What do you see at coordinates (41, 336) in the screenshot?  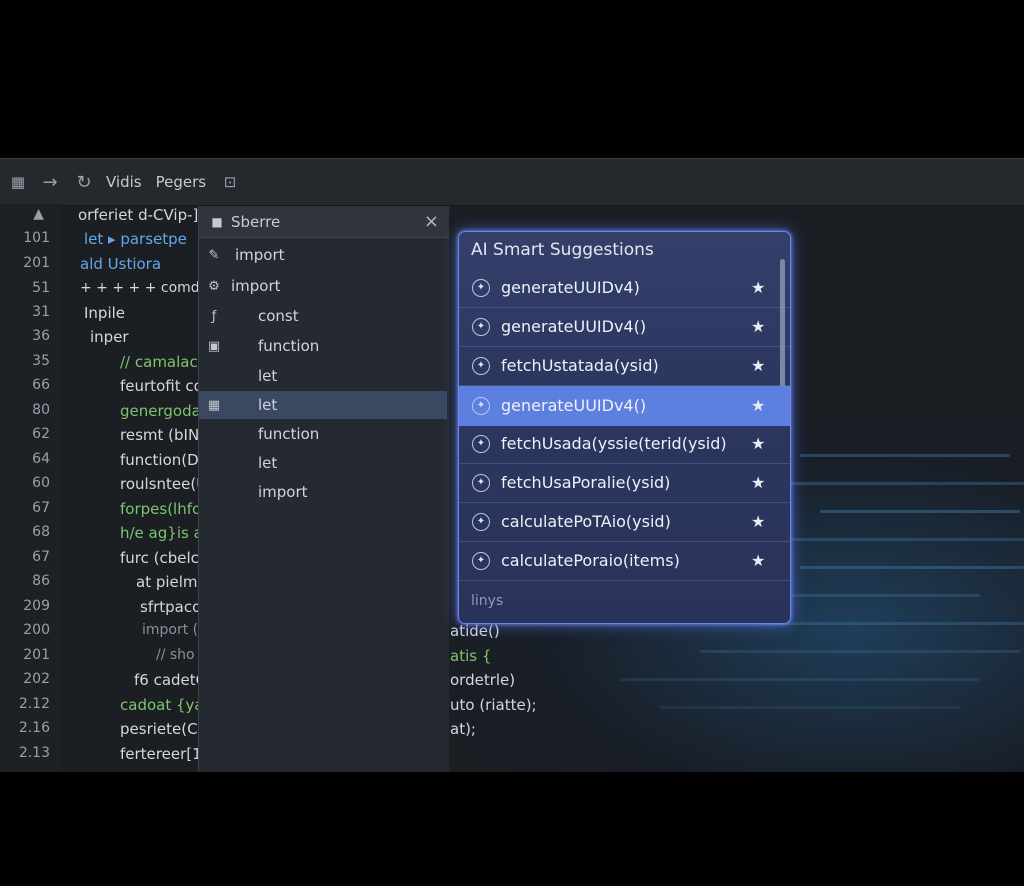 I see `line-number: 36` at bounding box center [41, 336].